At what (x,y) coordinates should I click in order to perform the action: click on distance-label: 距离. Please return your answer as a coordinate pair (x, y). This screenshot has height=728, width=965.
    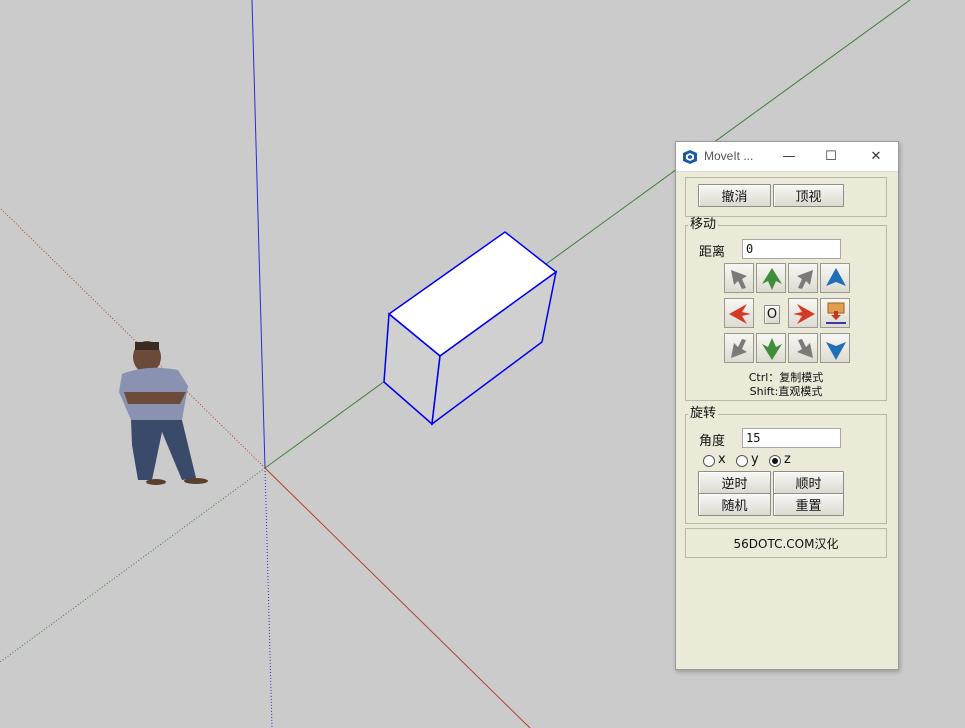
    Looking at the image, I should click on (712, 252).